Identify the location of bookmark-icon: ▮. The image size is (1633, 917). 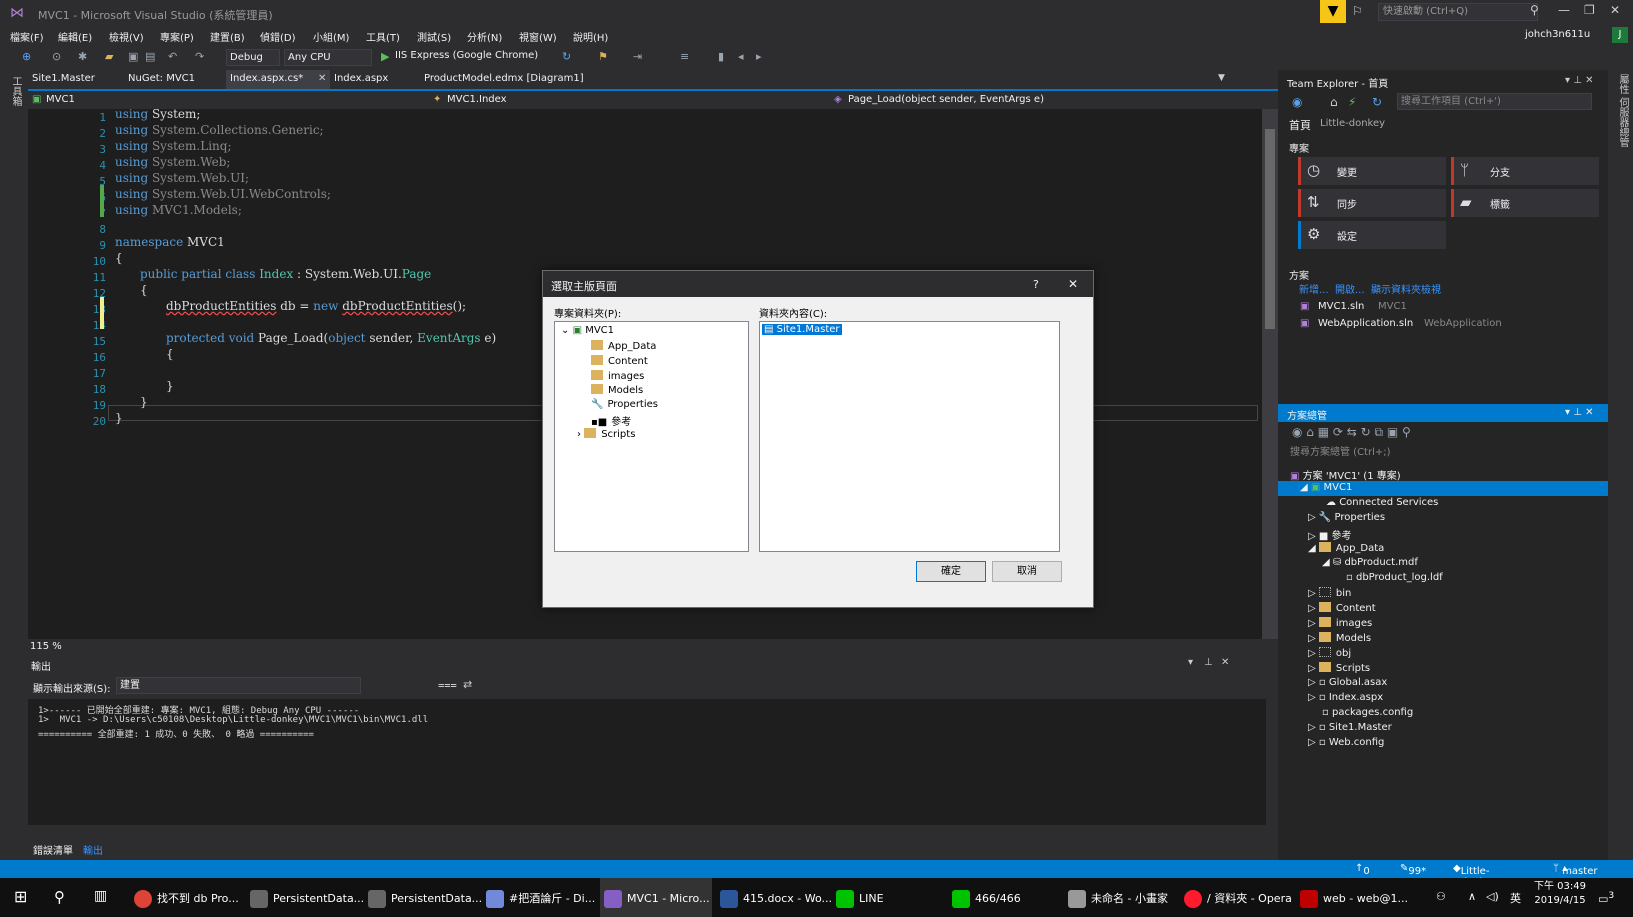
(721, 56).